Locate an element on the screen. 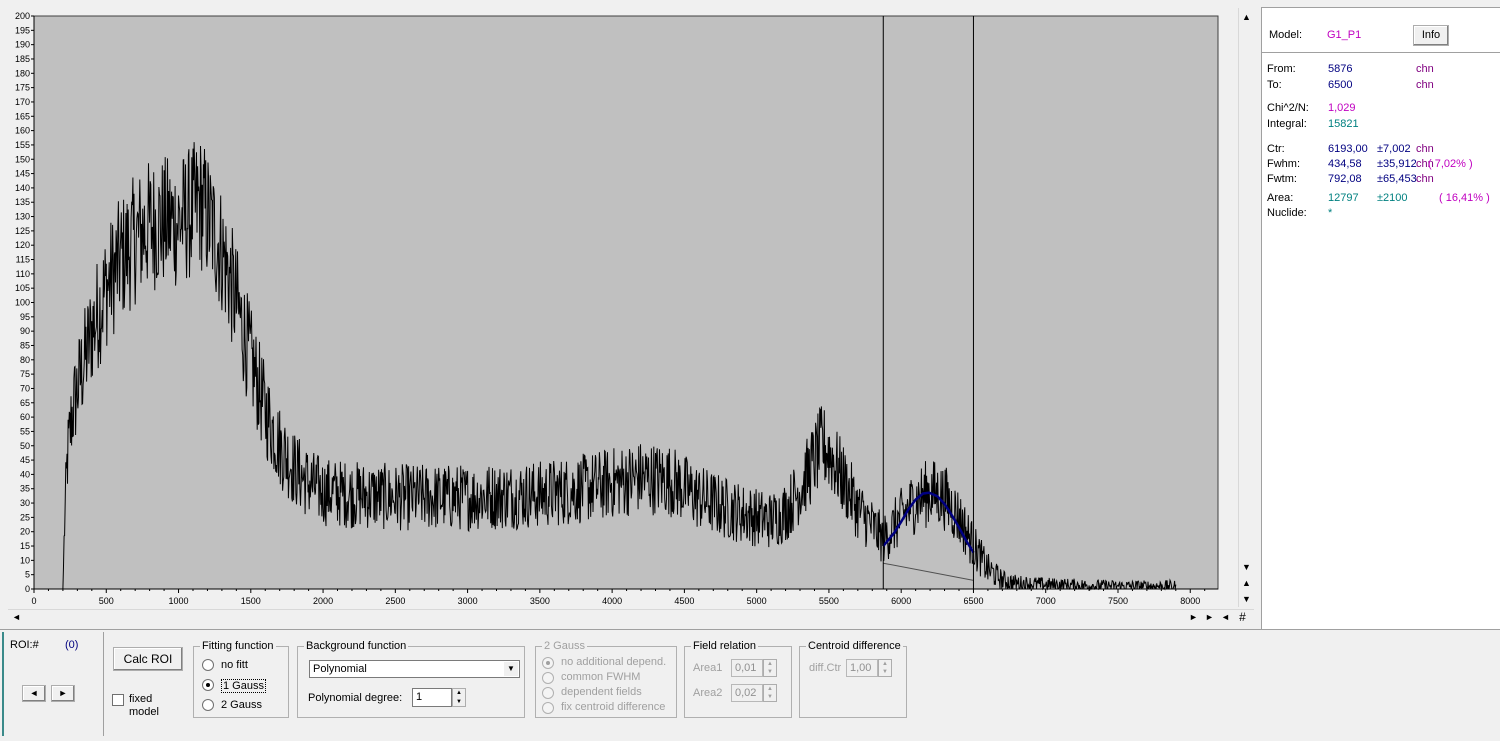 The image size is (1500, 741). area1-input: 0,01 is located at coordinates (747, 668).